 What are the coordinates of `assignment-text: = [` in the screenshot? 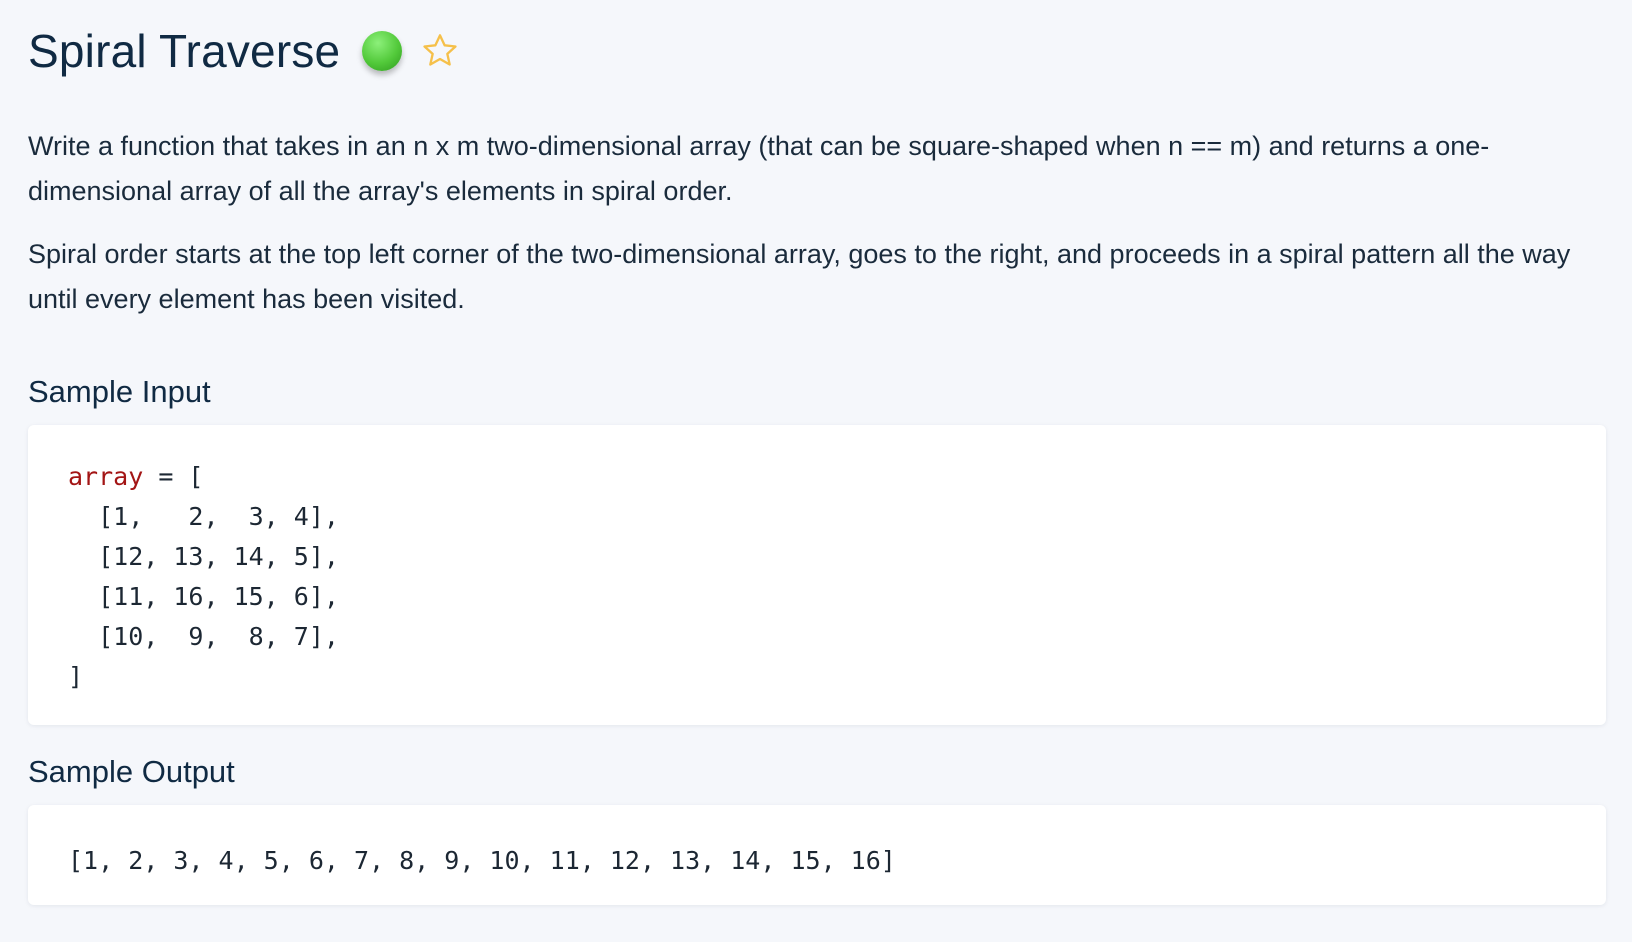 It's located at (173, 476).